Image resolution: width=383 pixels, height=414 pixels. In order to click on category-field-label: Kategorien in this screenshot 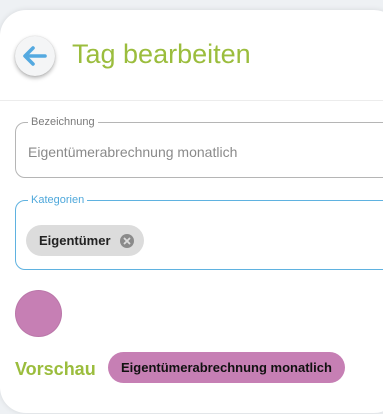, I will do `click(58, 200)`.